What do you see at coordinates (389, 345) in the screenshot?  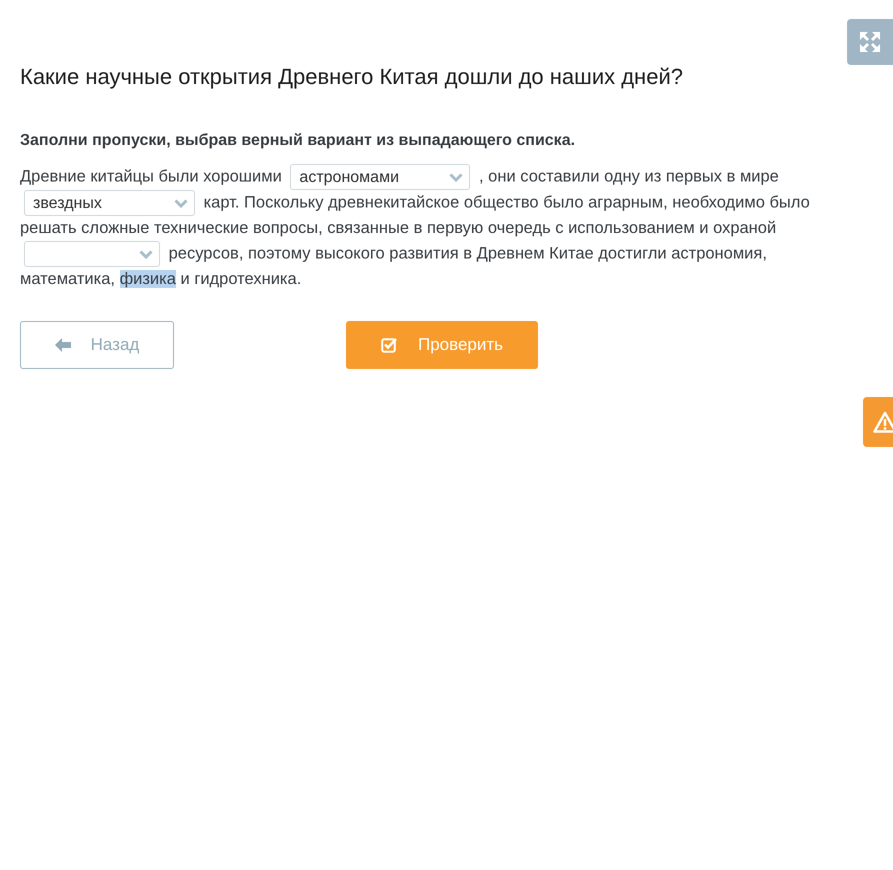 I see `checkbox-icon` at bounding box center [389, 345].